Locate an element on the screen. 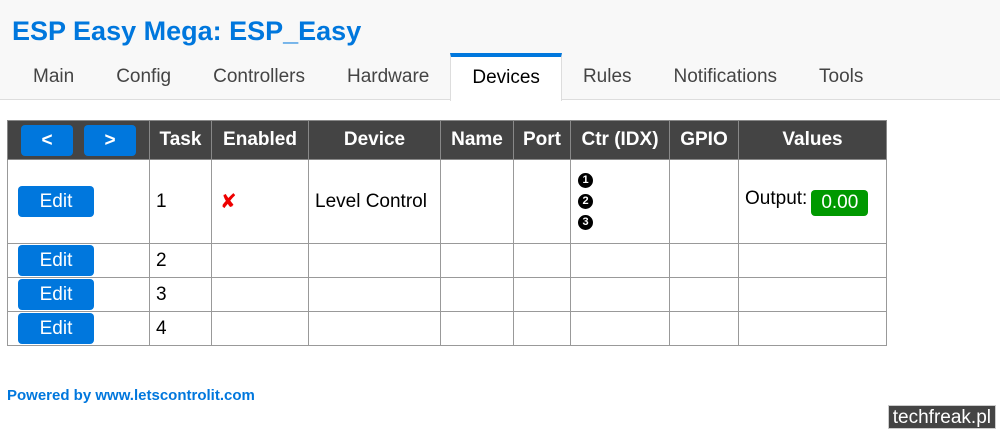  value-badge: 0.00 is located at coordinates (840, 202).